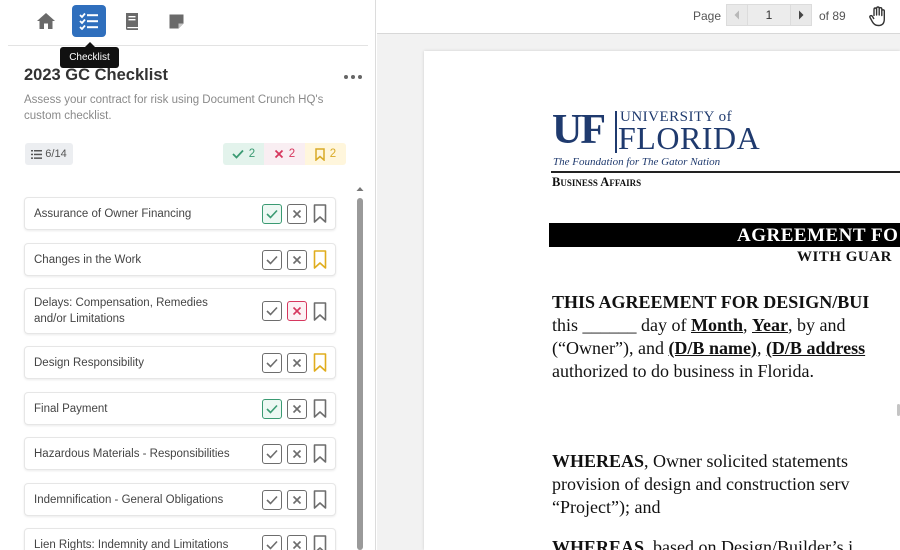 The width and height of the screenshot is (900, 550). Describe the element at coordinates (699, 325) in the screenshot. I see `doc-line: this ______ day of Month, Year, by and` at that location.